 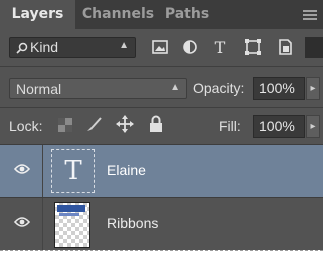 I want to click on adjustment-filter-icon, so click(x=190, y=47).